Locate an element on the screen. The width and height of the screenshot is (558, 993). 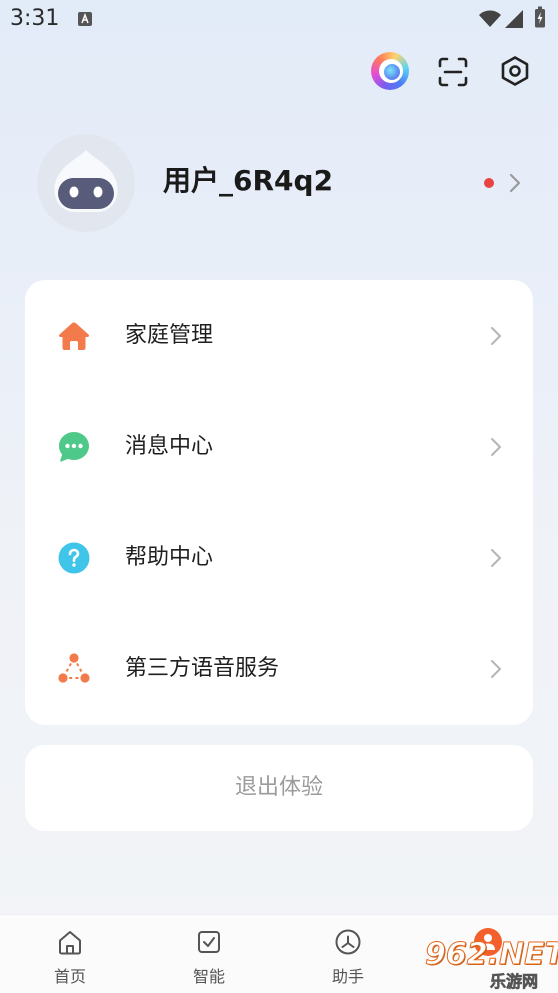
watermark-logo: 962.NET is located at coordinates (491, 954).